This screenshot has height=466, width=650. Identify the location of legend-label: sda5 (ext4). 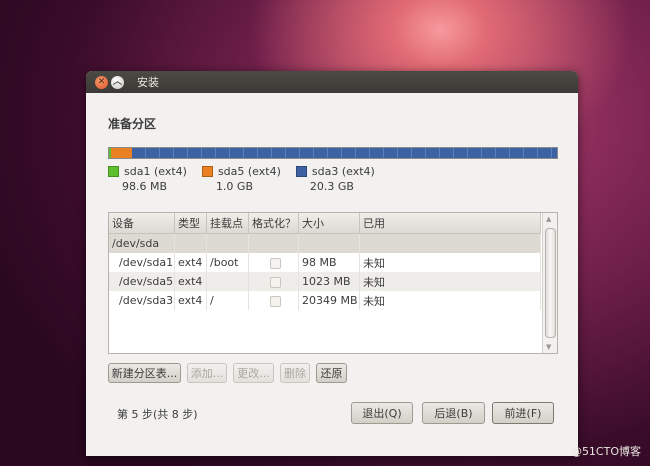
(249, 171).